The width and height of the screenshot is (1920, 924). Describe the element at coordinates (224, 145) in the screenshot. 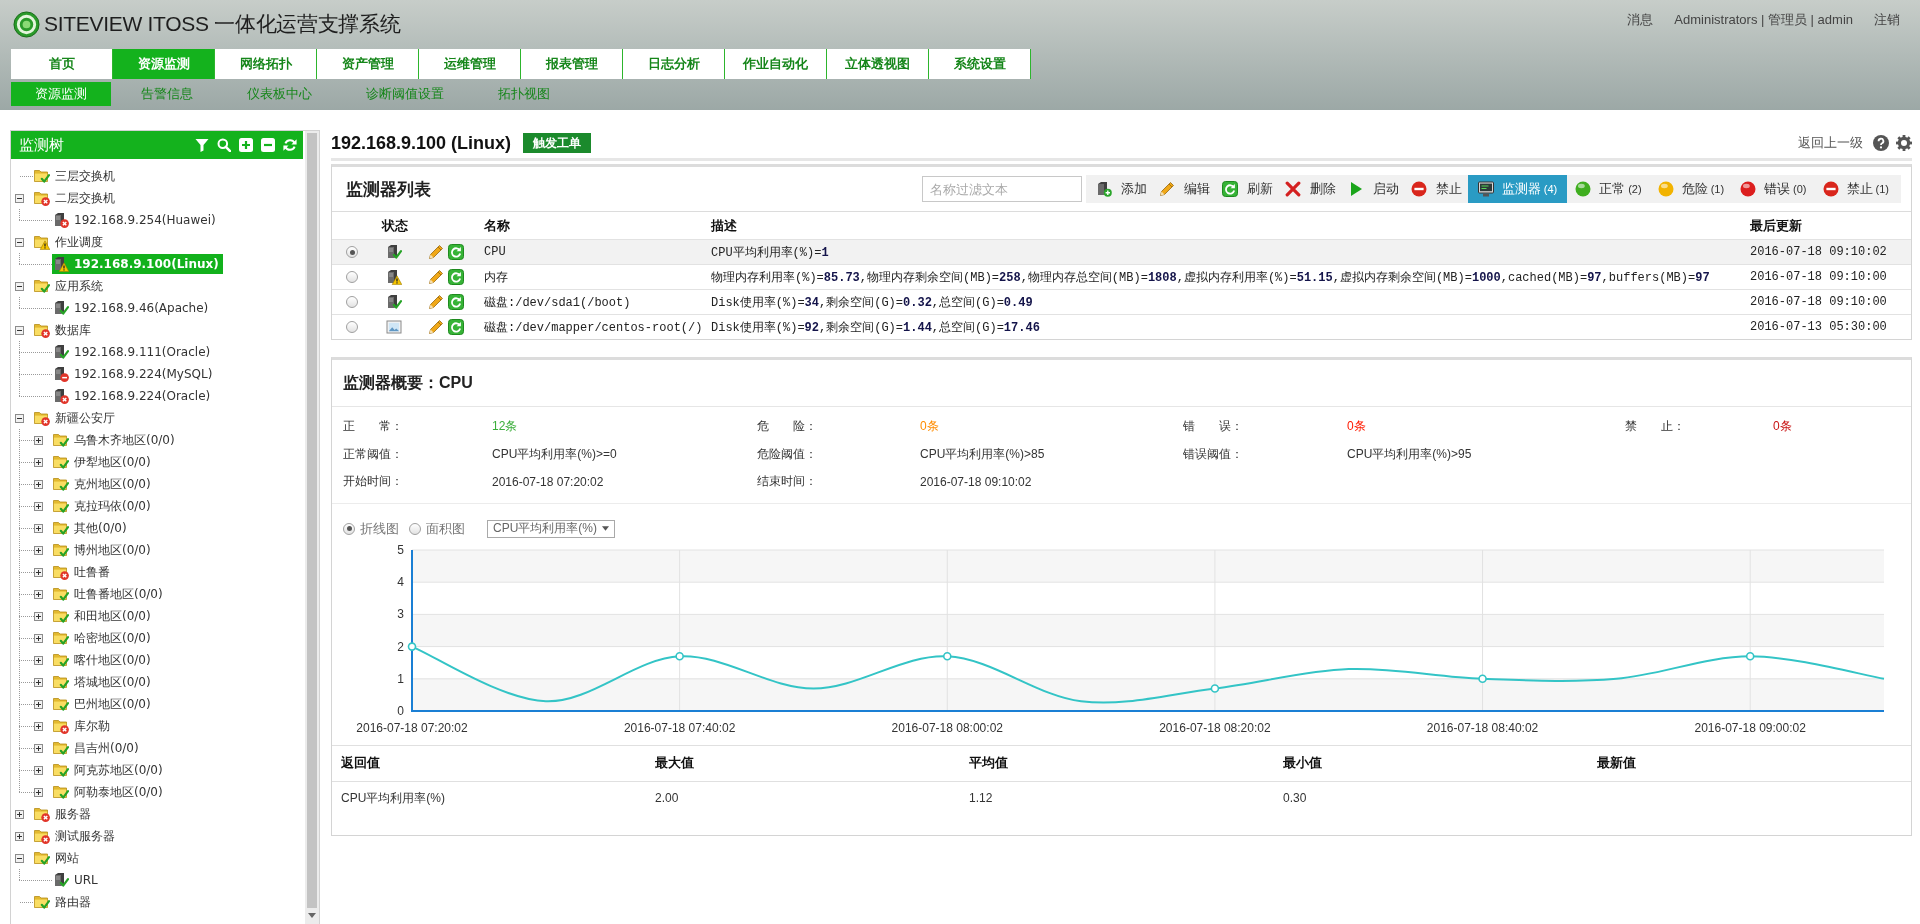

I see `search-icon` at that location.